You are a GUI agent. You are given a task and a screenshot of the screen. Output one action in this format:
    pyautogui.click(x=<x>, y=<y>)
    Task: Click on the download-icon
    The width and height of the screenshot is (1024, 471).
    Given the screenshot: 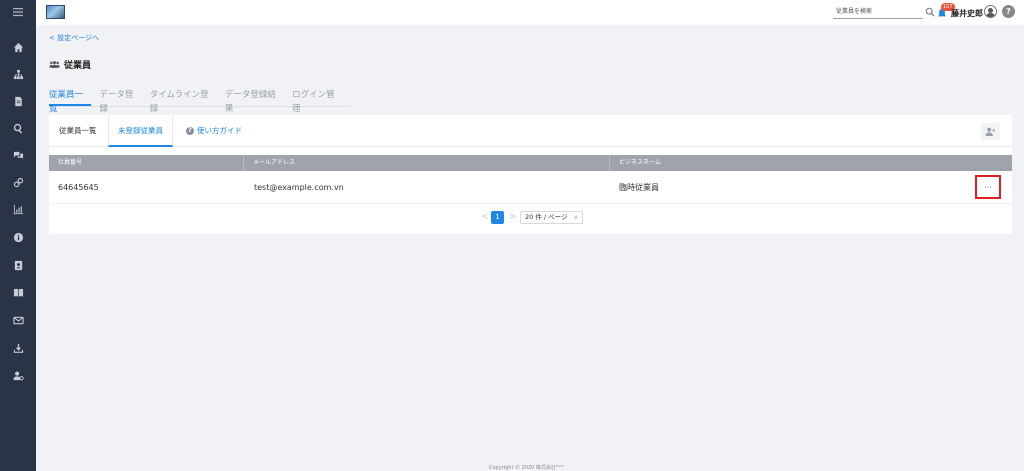 What is the action you would take?
    pyautogui.click(x=18, y=348)
    